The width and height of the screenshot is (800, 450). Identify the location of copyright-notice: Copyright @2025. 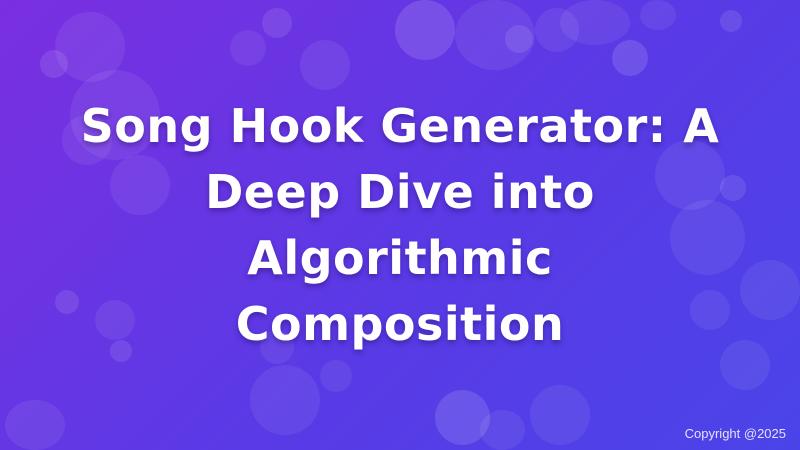
(735, 433).